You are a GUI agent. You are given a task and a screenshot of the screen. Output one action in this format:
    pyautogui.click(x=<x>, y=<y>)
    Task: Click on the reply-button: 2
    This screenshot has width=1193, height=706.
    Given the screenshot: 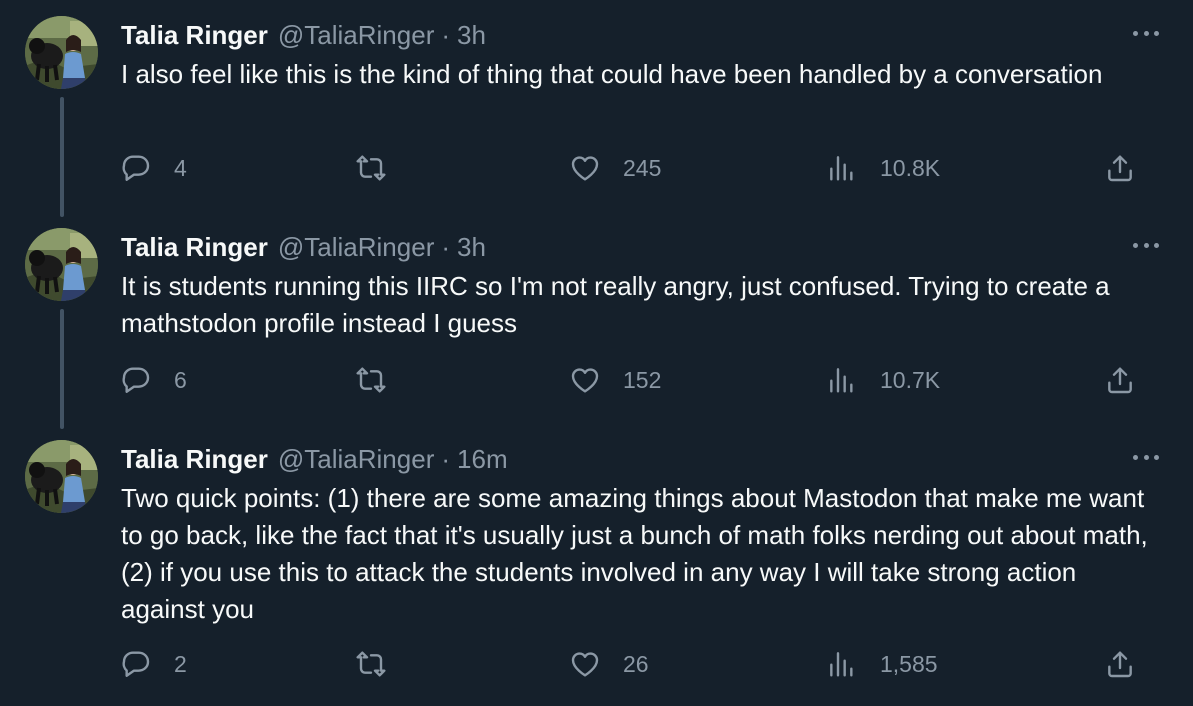 What is the action you would take?
    pyautogui.click(x=153, y=664)
    